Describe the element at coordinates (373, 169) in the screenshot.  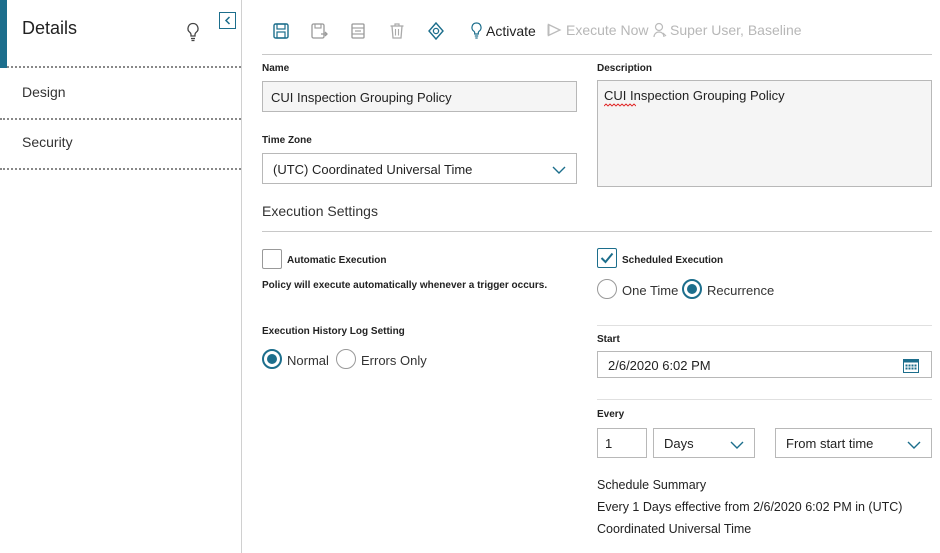
I see `timezone-value: (UTC) Coordinated Universal Time` at that location.